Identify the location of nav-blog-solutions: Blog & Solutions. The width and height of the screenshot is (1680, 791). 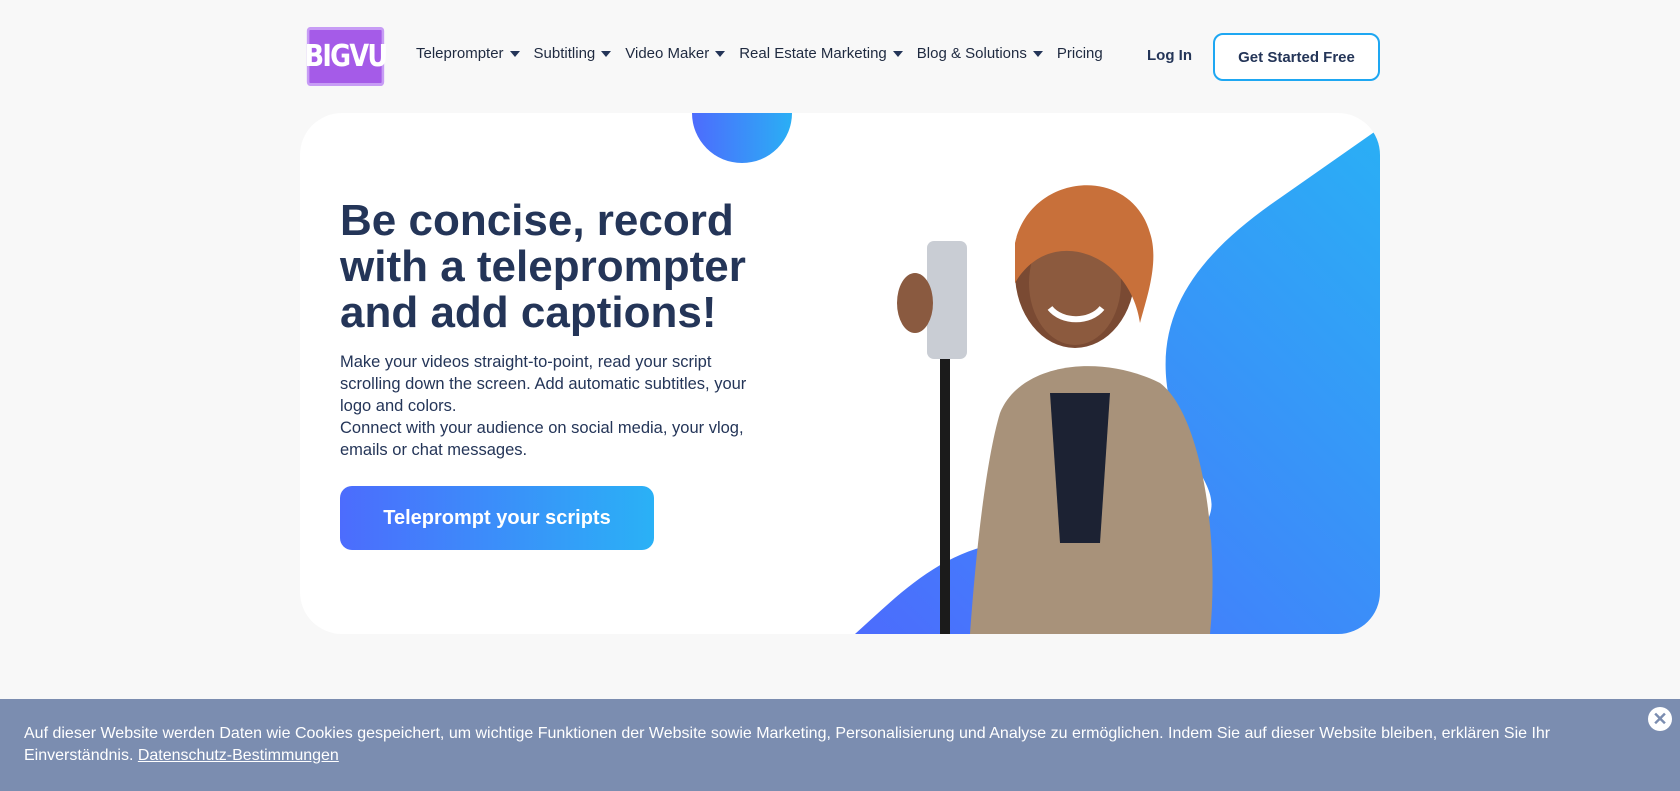
(980, 53).